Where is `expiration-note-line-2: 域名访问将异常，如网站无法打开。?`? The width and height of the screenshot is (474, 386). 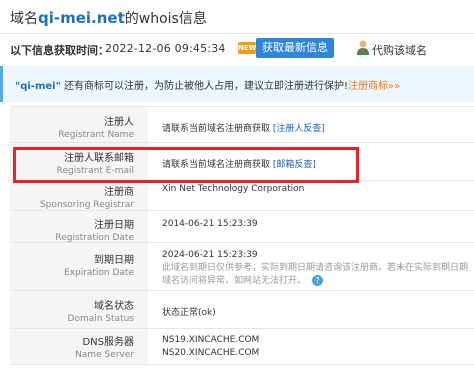 expiration-note-line-2: 域名访问将异常，如网站无法打开。? is located at coordinates (318, 281).